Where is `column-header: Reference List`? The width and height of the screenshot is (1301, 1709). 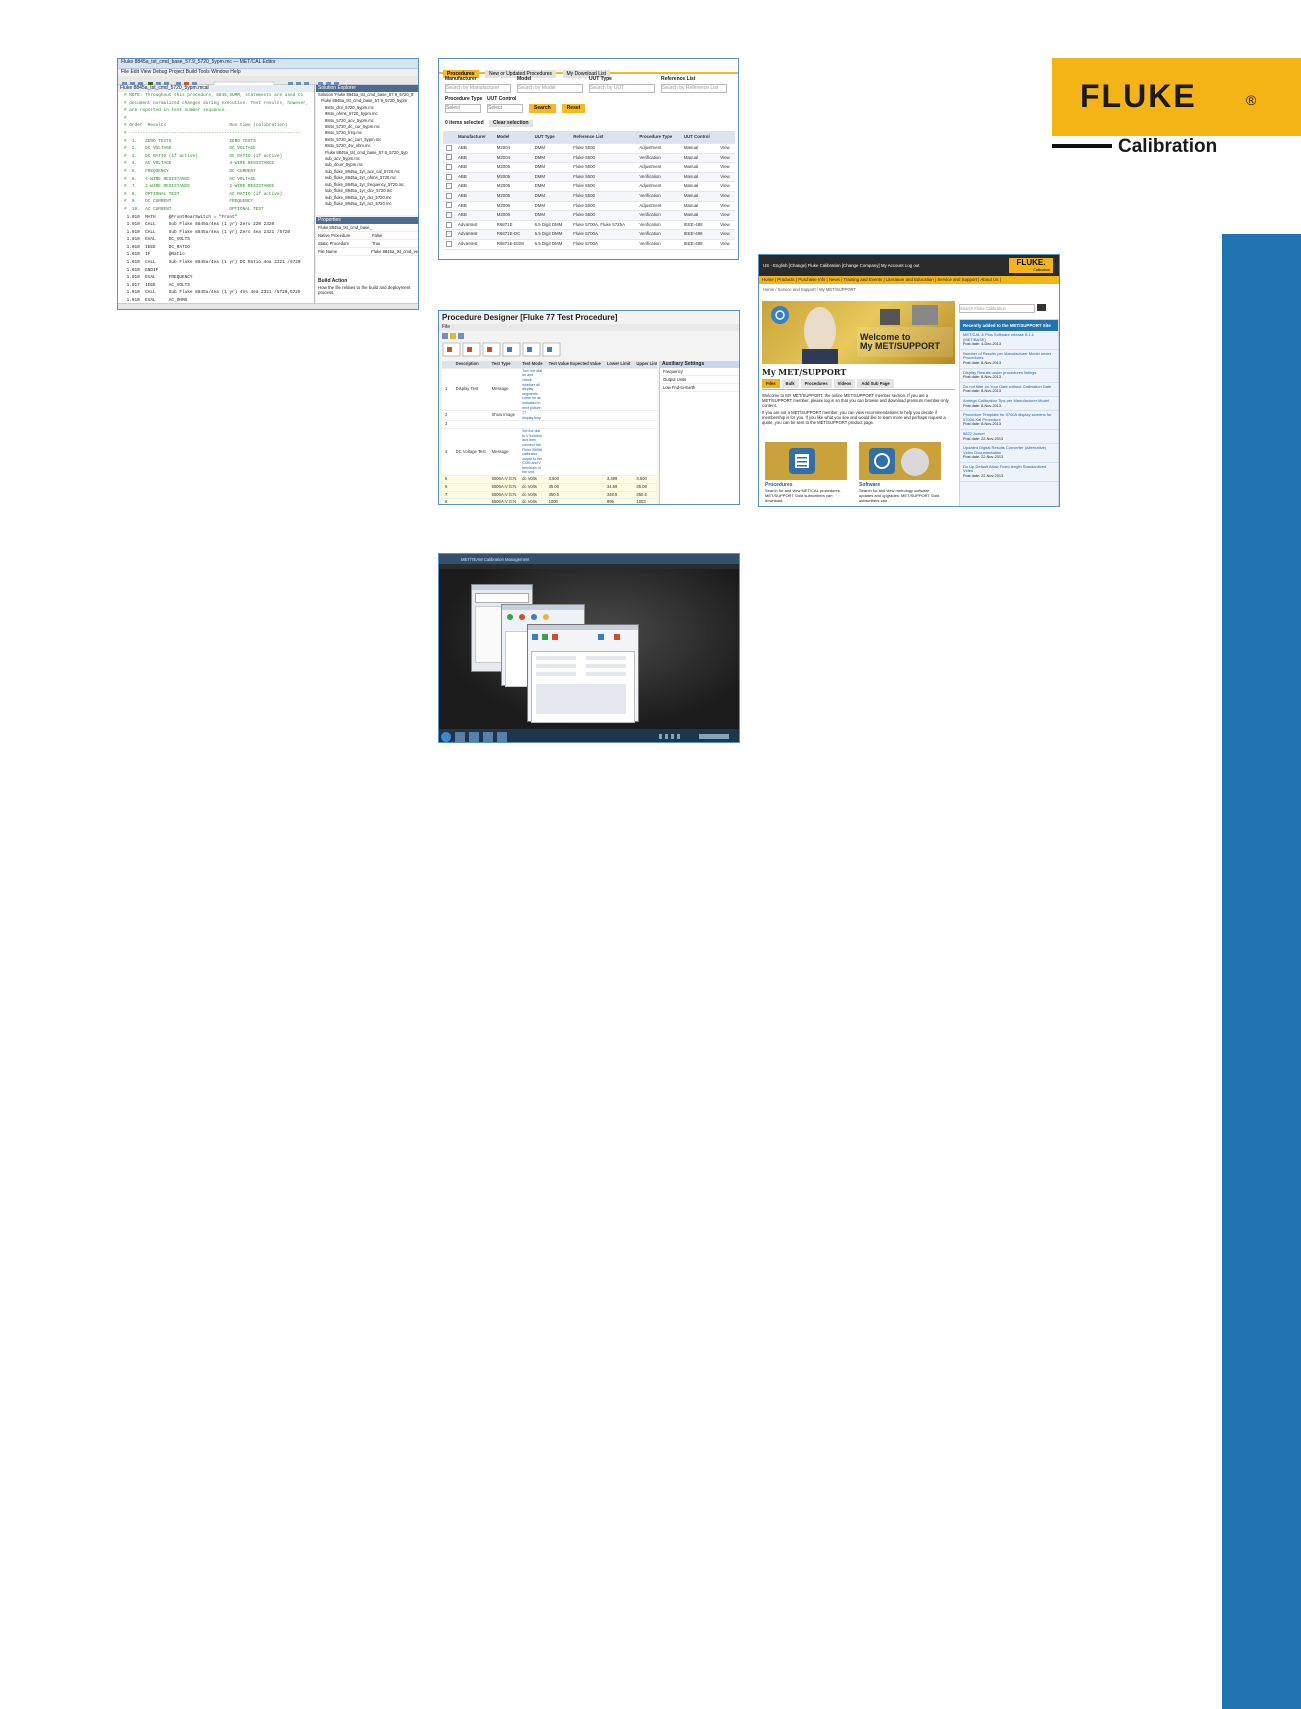
column-header: Reference List is located at coordinates (603, 137).